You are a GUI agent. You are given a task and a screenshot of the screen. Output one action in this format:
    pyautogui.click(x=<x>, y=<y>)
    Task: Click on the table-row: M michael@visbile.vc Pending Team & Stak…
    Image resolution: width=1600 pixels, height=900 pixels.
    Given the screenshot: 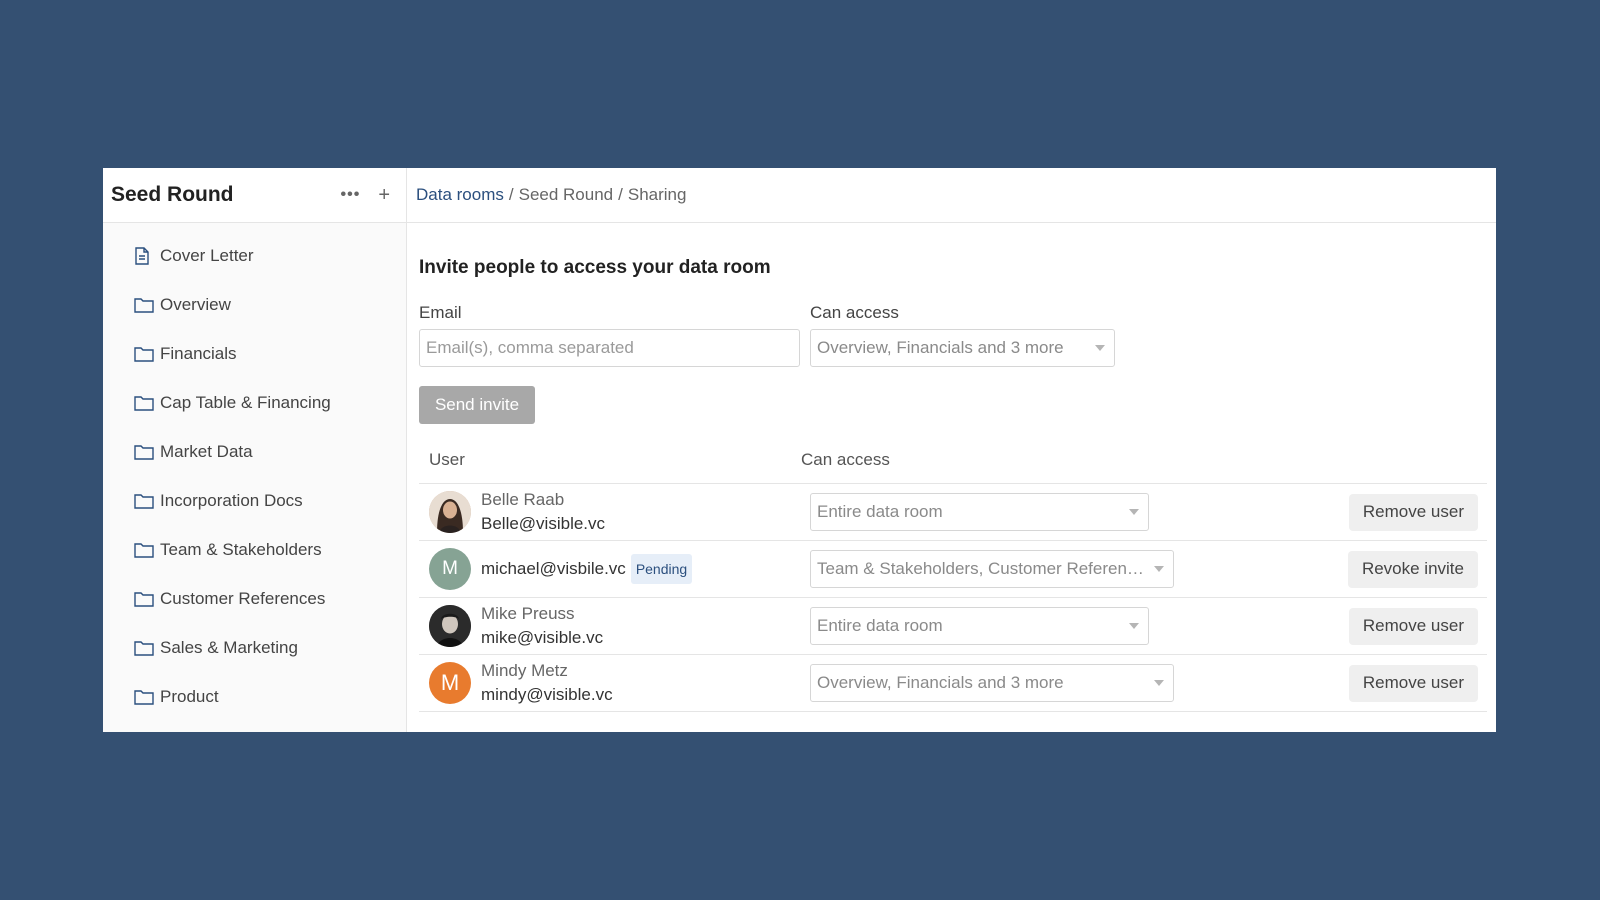 What is the action you would take?
    pyautogui.click(x=953, y=569)
    